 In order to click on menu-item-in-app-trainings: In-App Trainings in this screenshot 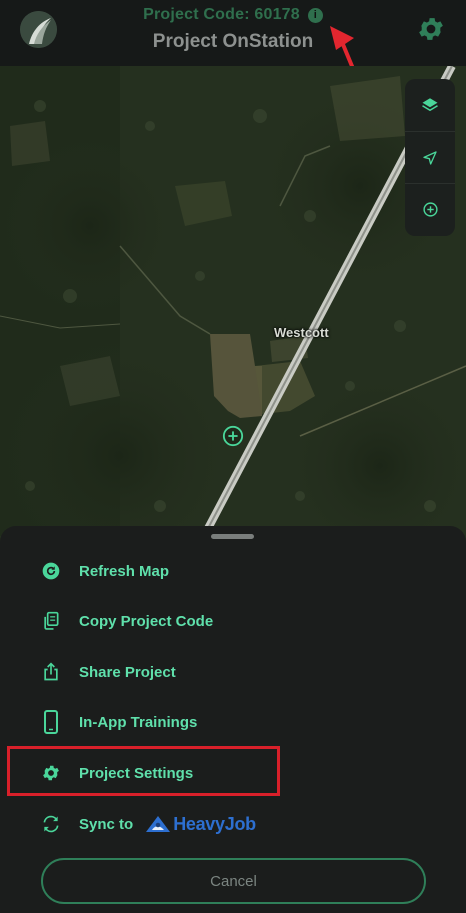, I will do `click(238, 722)`.